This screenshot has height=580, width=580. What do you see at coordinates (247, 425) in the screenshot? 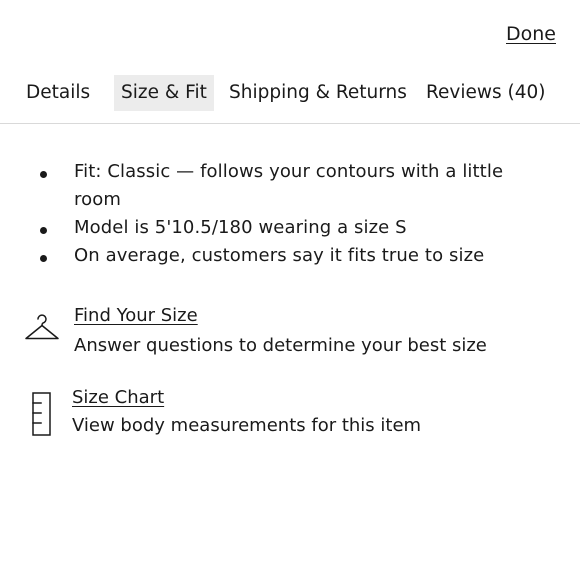
I see `size-chart-description: View body measurements for this item` at bounding box center [247, 425].